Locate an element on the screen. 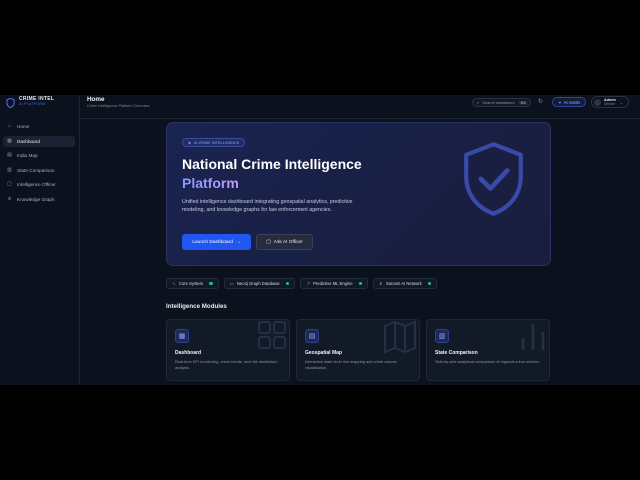 The height and width of the screenshot is (480, 640). hero-badge-label: AI CRIME INTELLIGENCE is located at coordinates (216, 142).